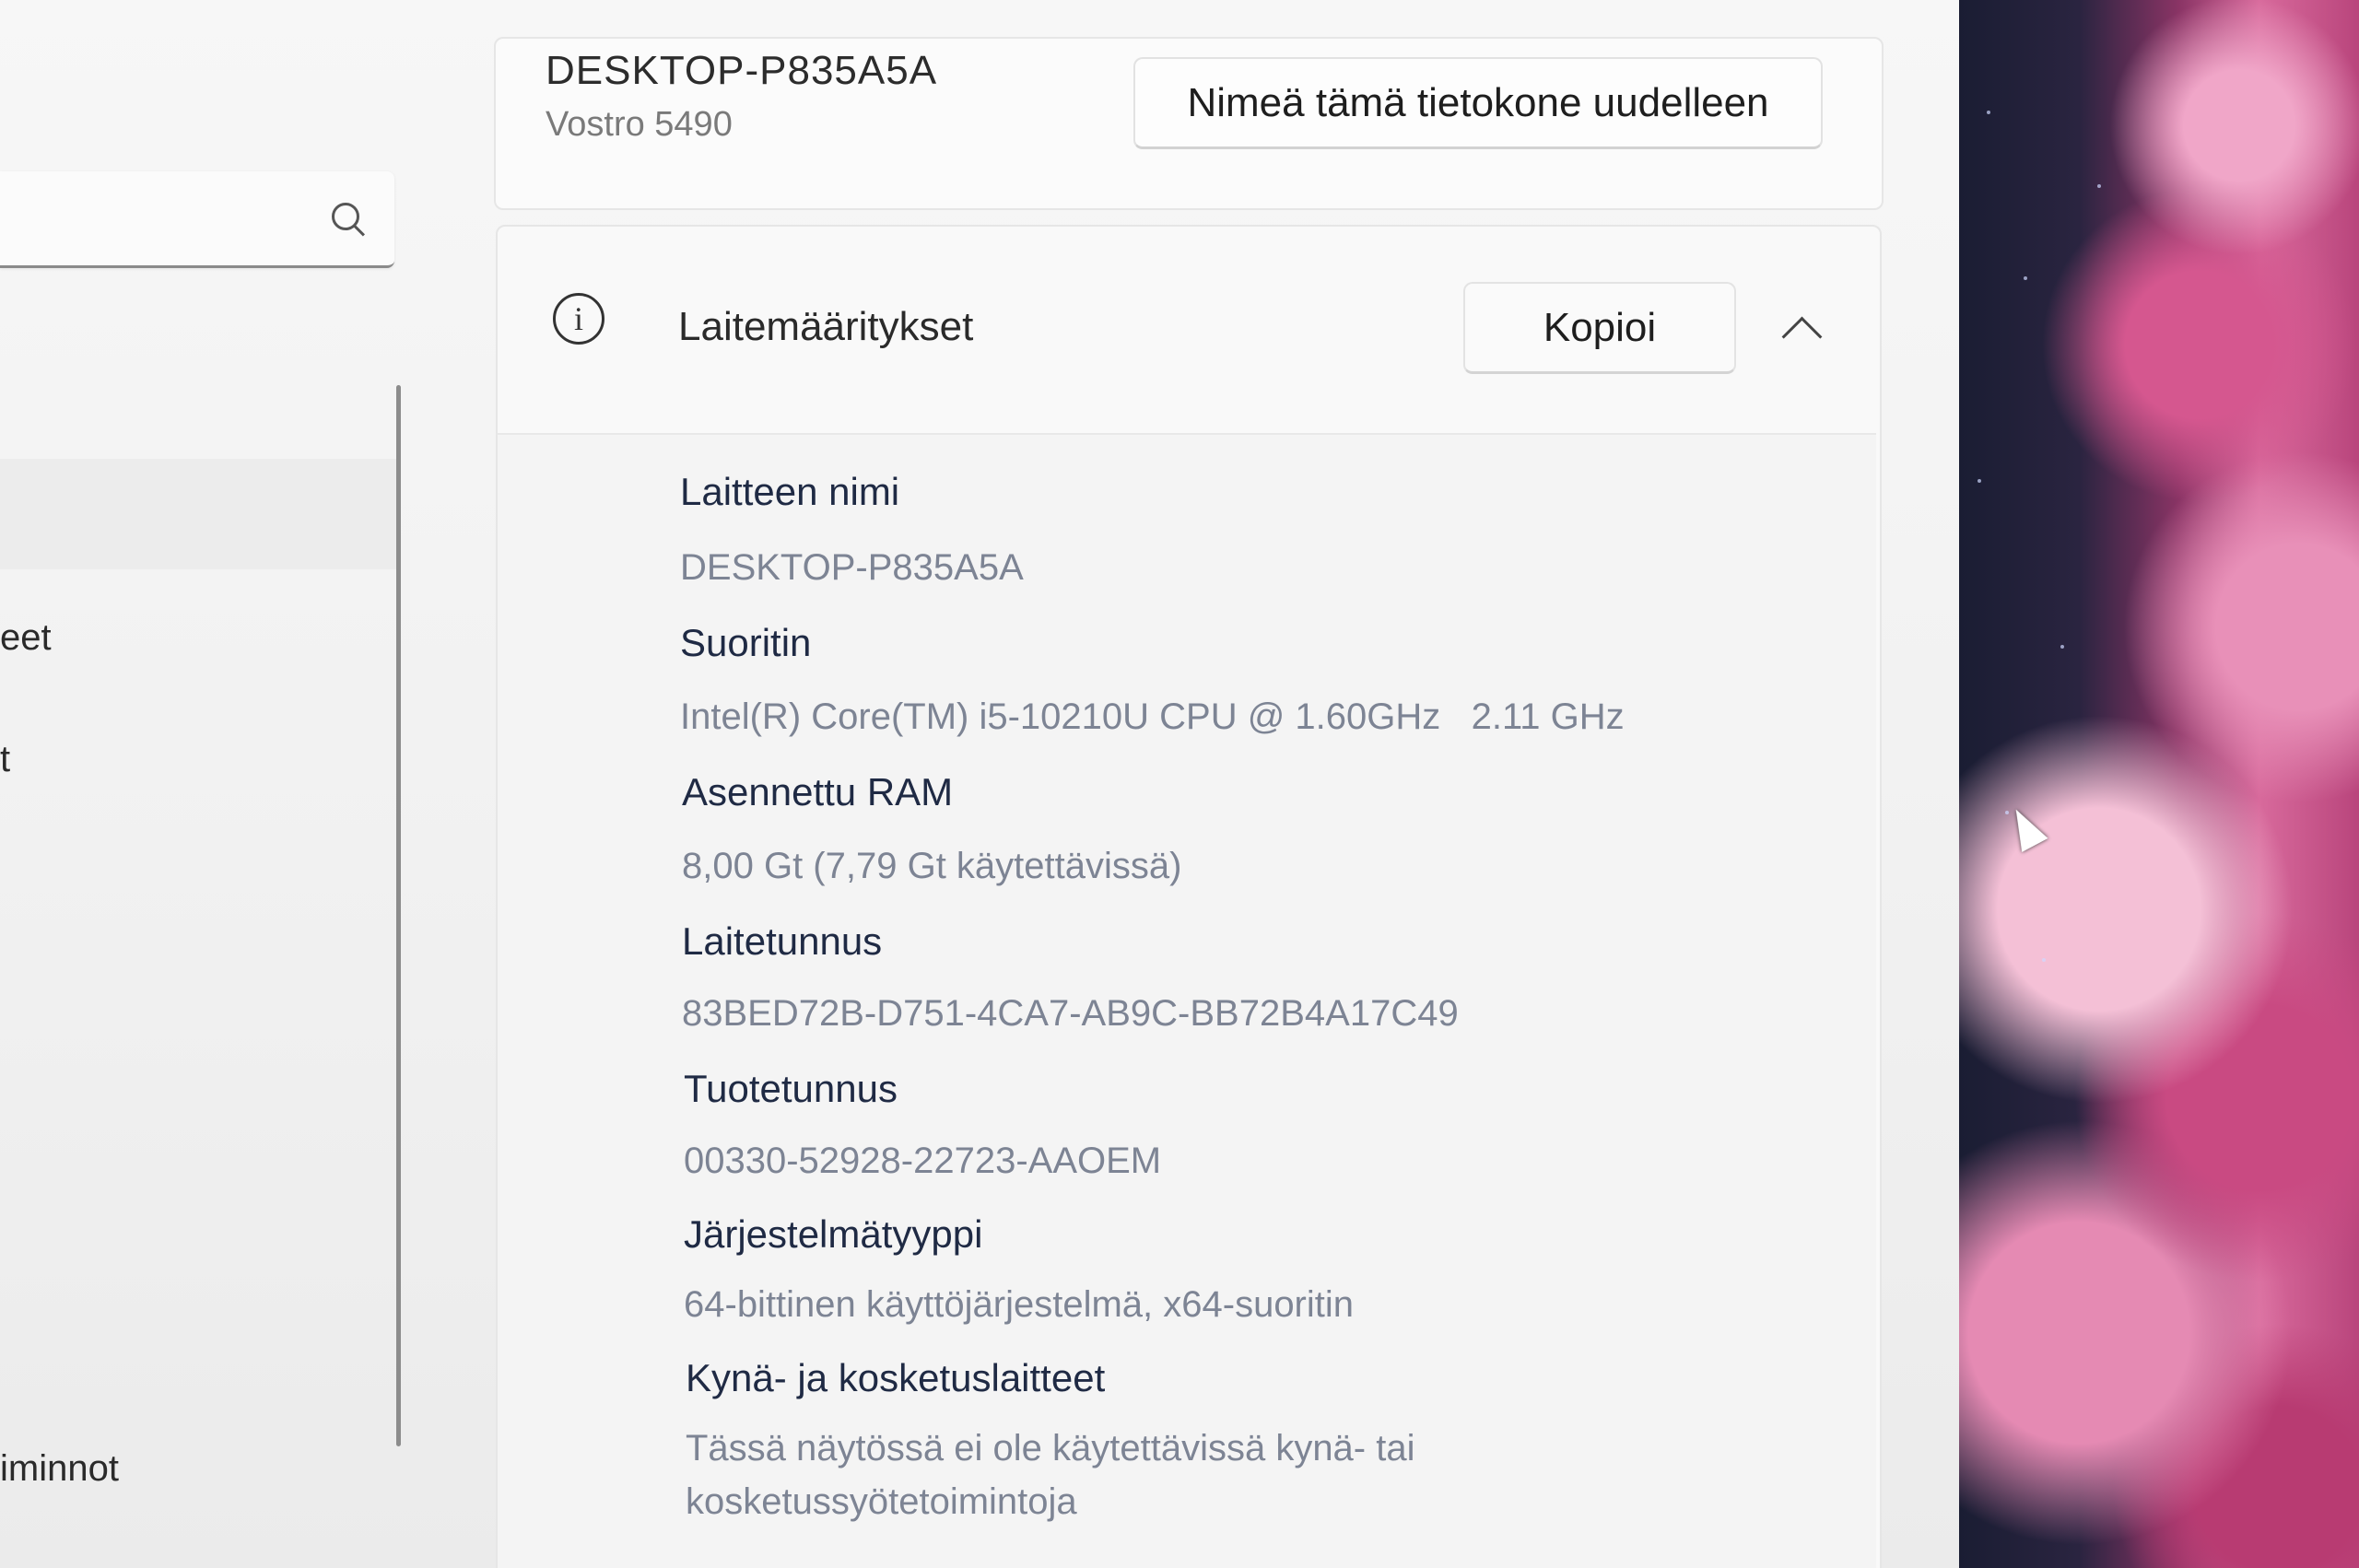 This screenshot has width=2359, height=1568. Describe the element at coordinates (1187, 434) in the screenshot. I see `divider` at that location.